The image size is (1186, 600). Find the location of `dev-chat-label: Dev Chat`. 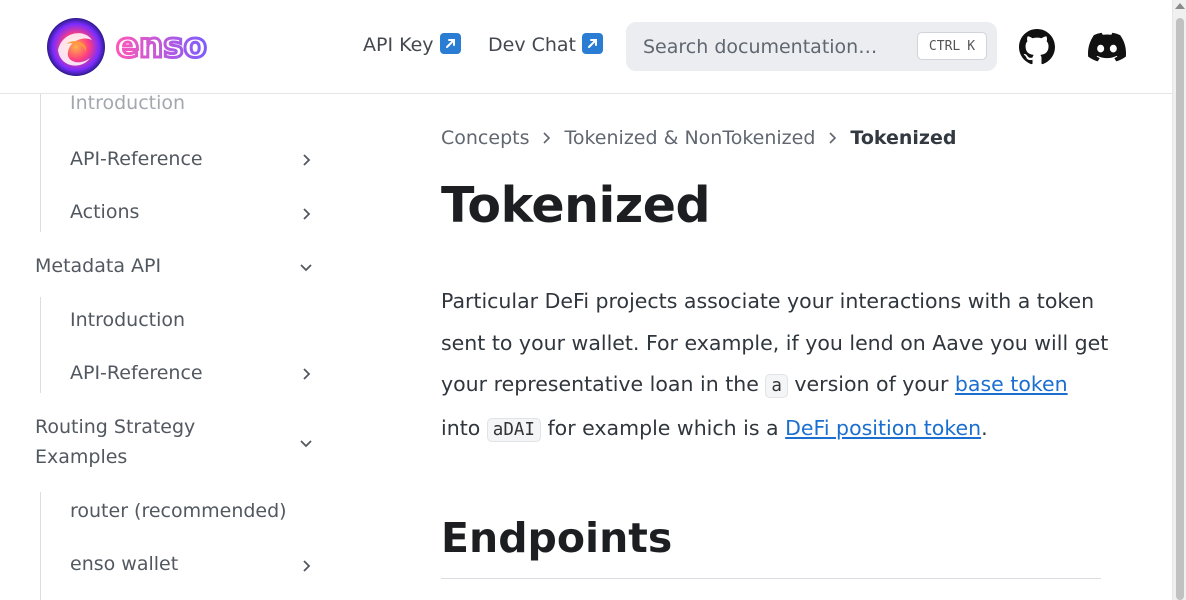

dev-chat-label: Dev Chat is located at coordinates (532, 45).